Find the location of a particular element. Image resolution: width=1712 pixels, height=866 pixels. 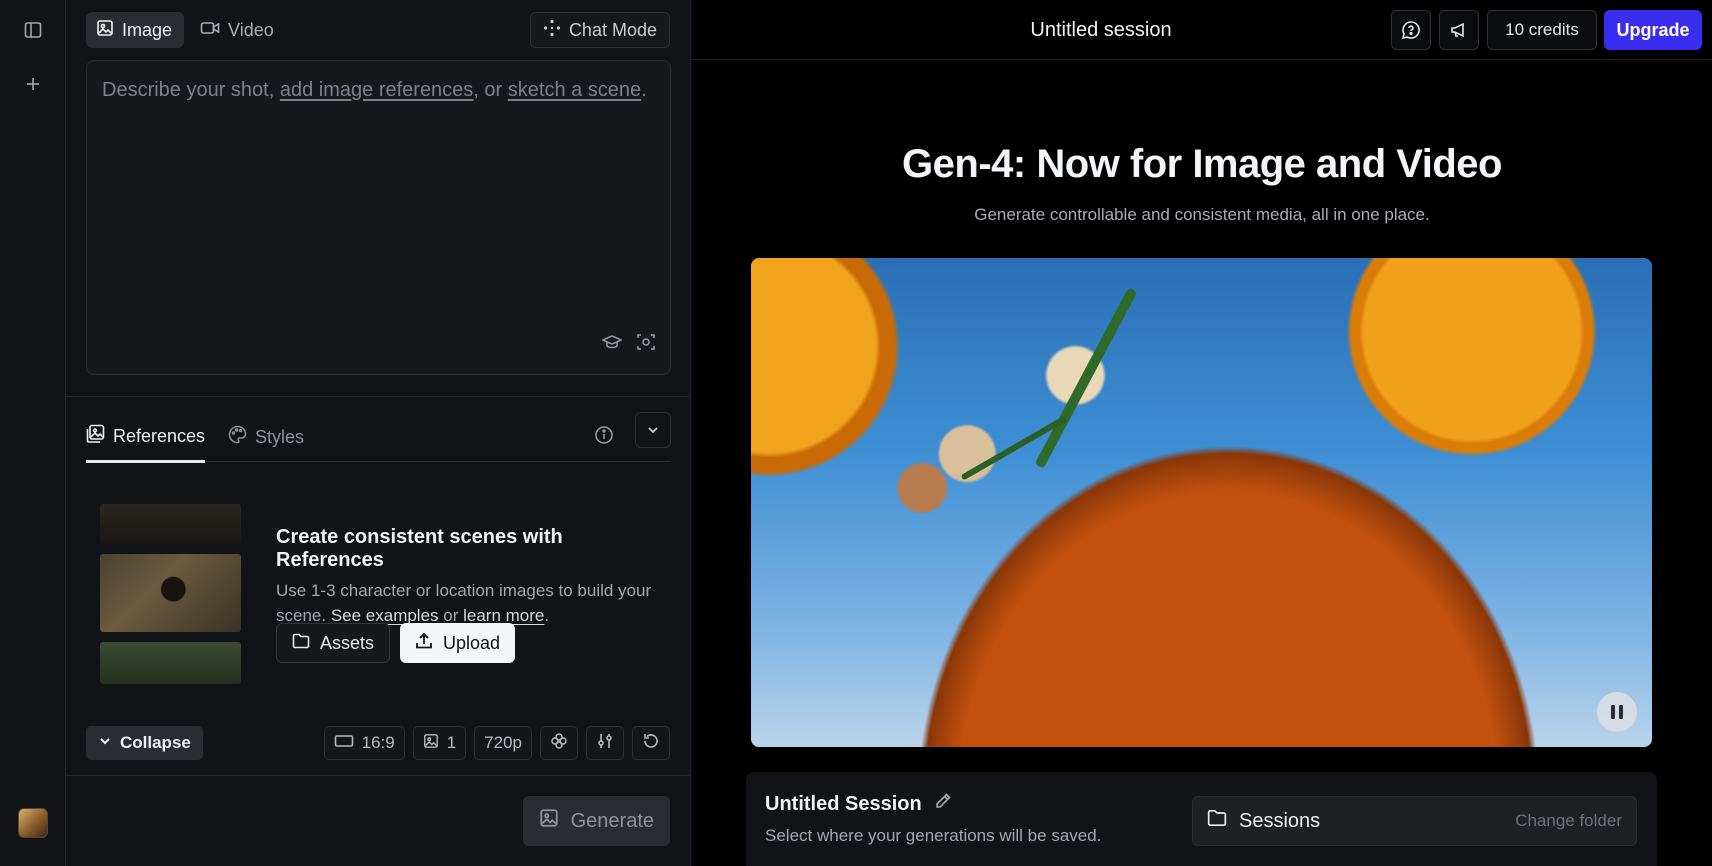

assets-label: Assets is located at coordinates (347, 642).